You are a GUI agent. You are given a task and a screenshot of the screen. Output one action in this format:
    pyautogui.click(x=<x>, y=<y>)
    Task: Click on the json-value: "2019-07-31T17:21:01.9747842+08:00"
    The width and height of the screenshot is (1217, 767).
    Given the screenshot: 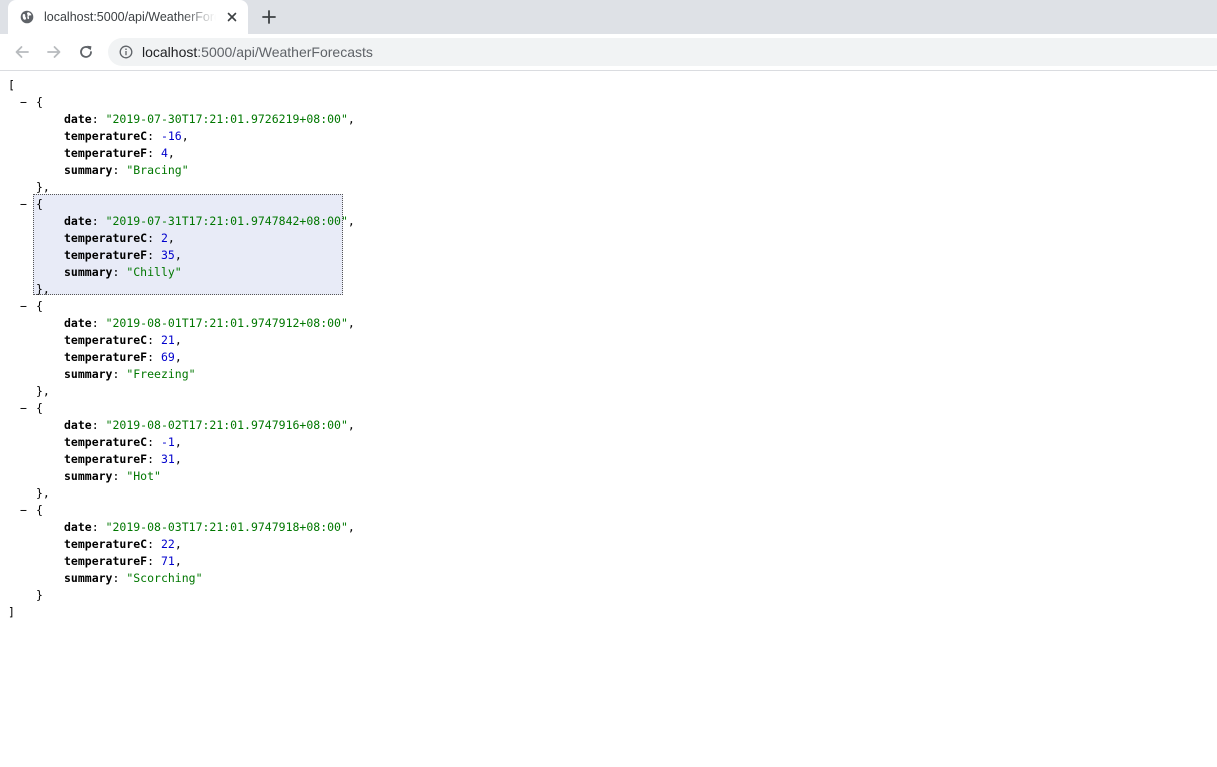 What is the action you would take?
    pyautogui.click(x=226, y=221)
    